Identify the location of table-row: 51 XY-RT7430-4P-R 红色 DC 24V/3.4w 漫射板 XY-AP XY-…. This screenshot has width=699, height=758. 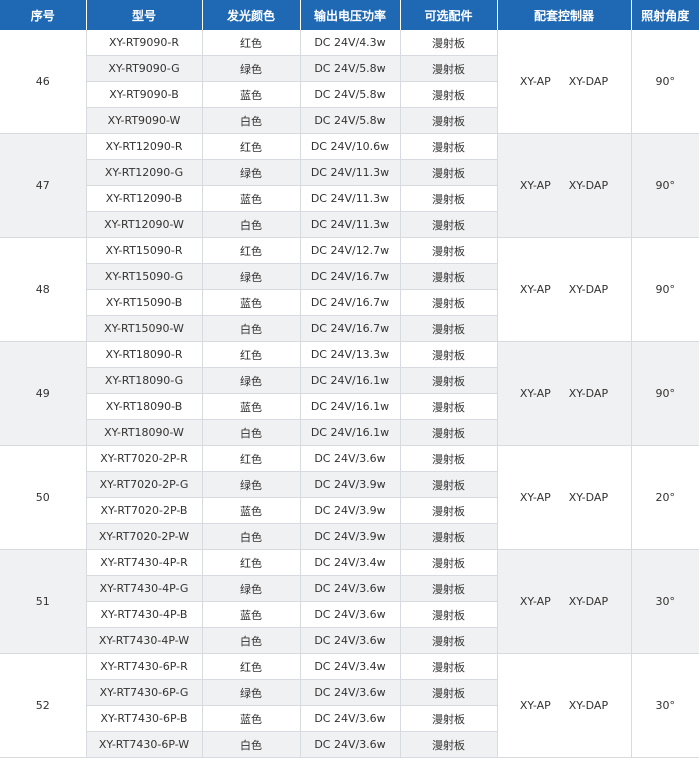
(349, 601).